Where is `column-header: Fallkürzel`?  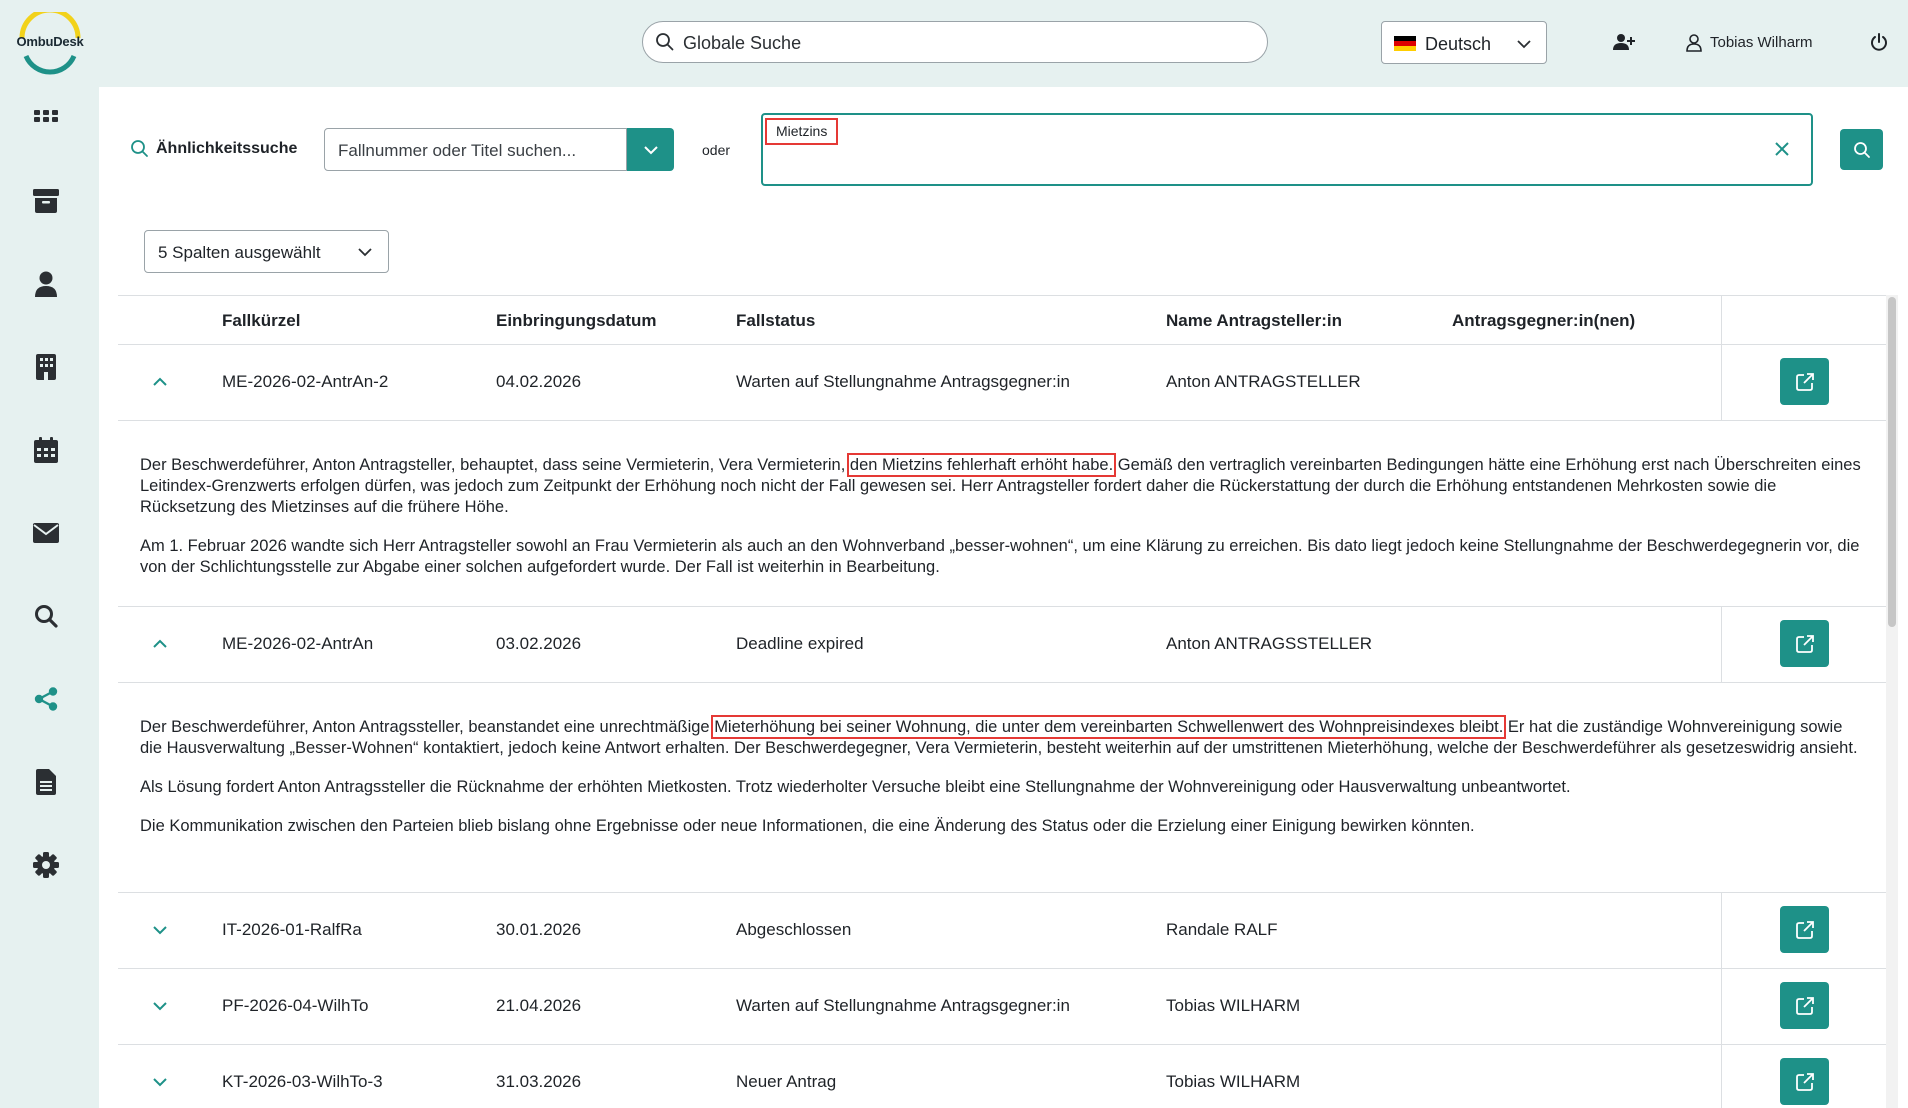 column-header: Fallkürzel is located at coordinates (261, 321).